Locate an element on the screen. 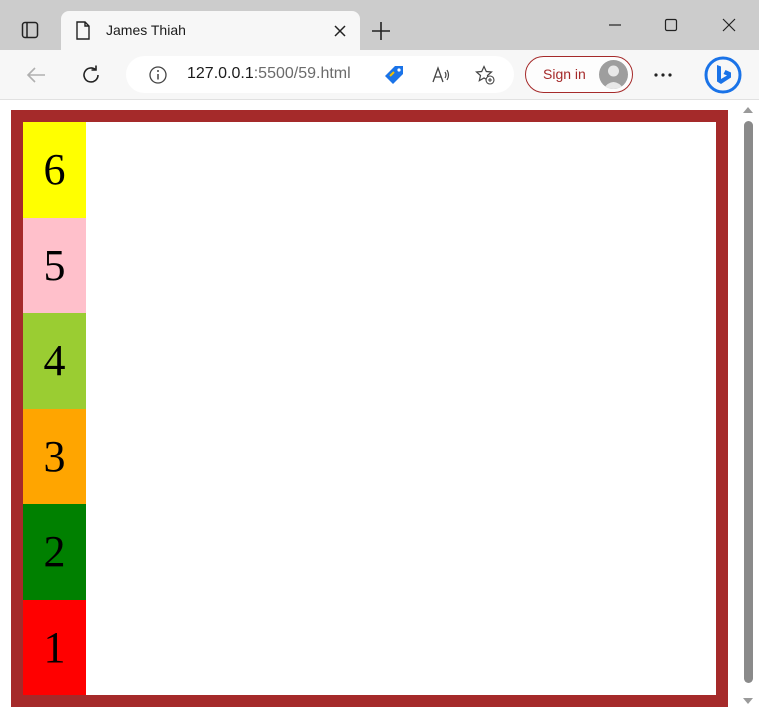  box-3: 3 is located at coordinates (54, 456).